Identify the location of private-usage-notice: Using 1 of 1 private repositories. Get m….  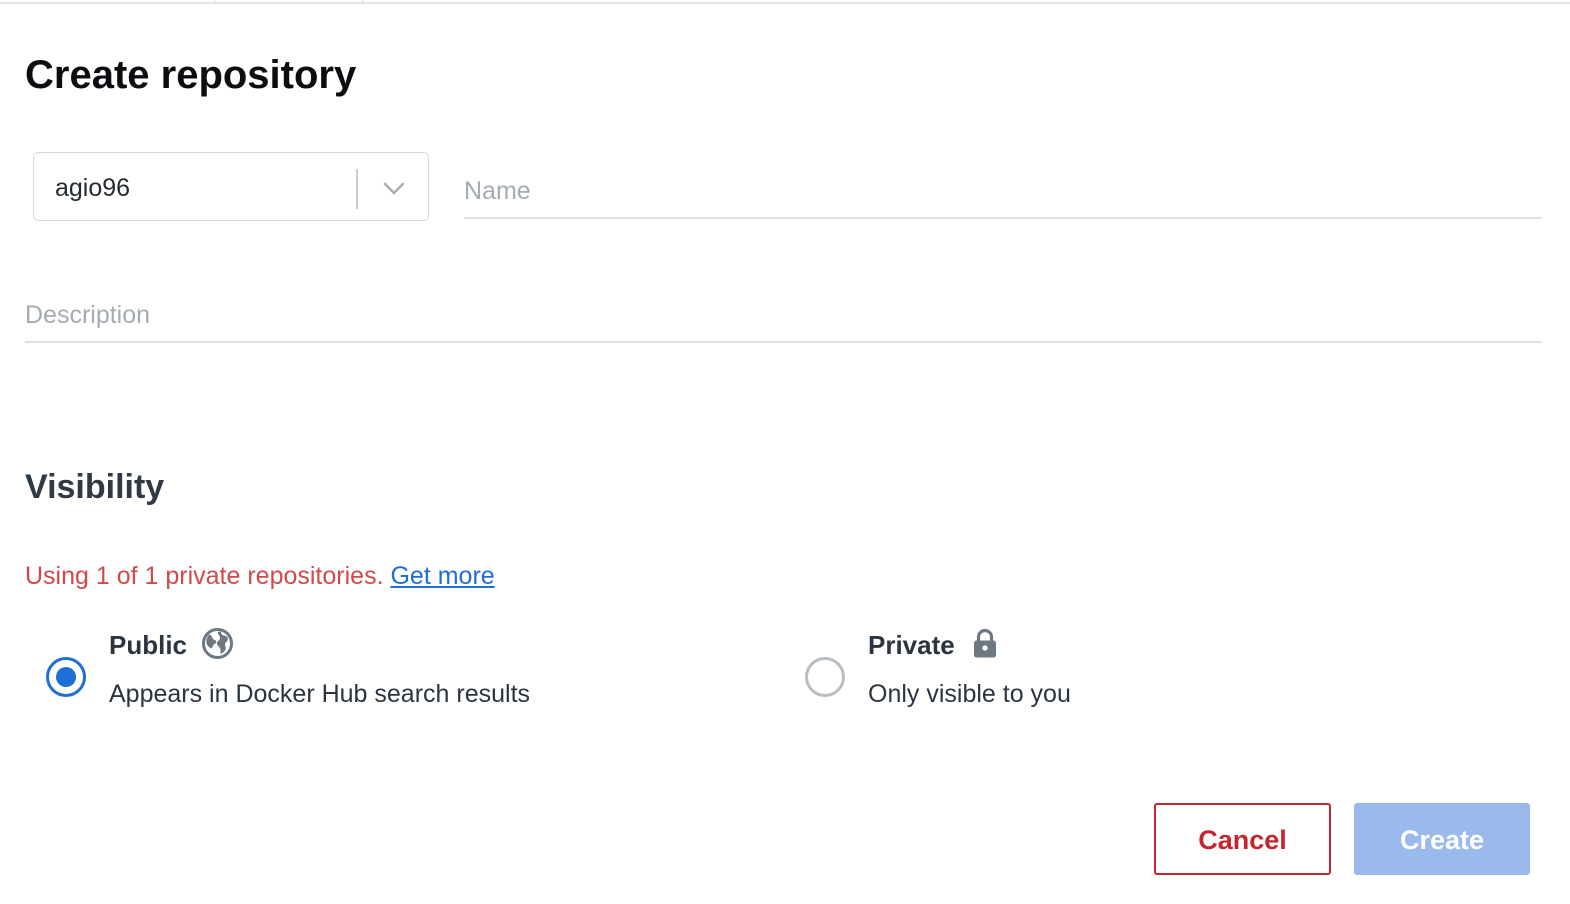
(260, 576).